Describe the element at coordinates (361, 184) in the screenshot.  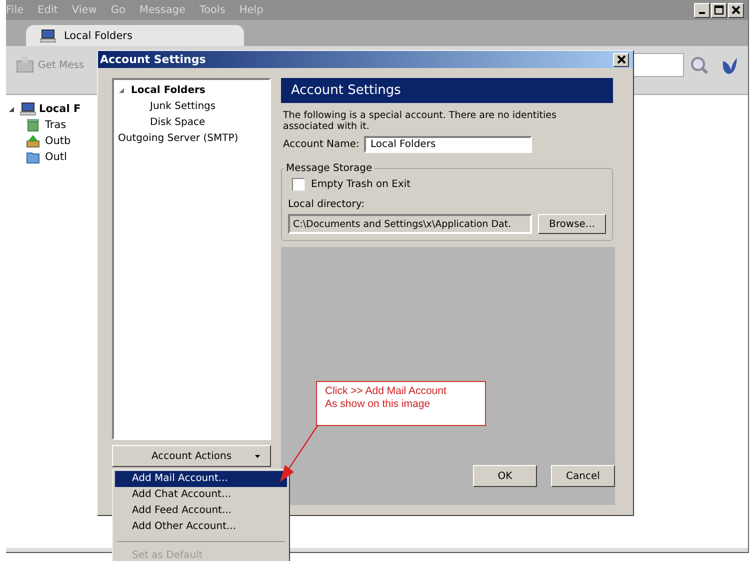
I see `checkbox-label: Empty Trash on Exit` at that location.